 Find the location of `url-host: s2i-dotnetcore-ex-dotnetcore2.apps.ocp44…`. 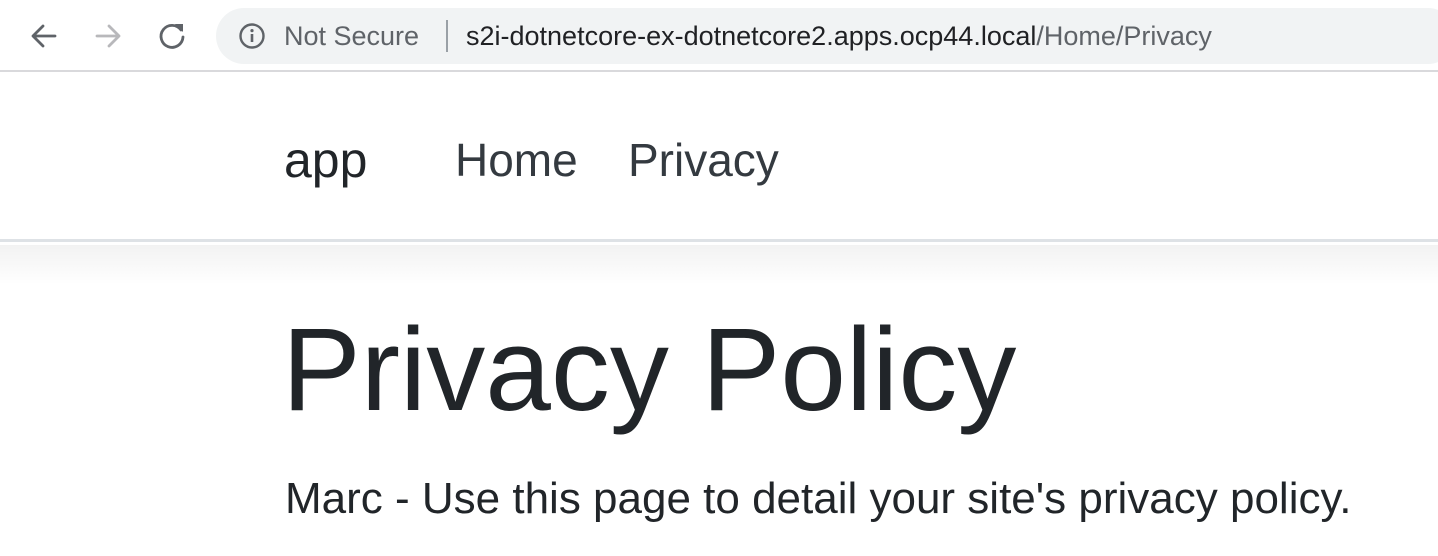

url-host: s2i-dotnetcore-ex-dotnetcore2.apps.ocp44… is located at coordinates (751, 36).